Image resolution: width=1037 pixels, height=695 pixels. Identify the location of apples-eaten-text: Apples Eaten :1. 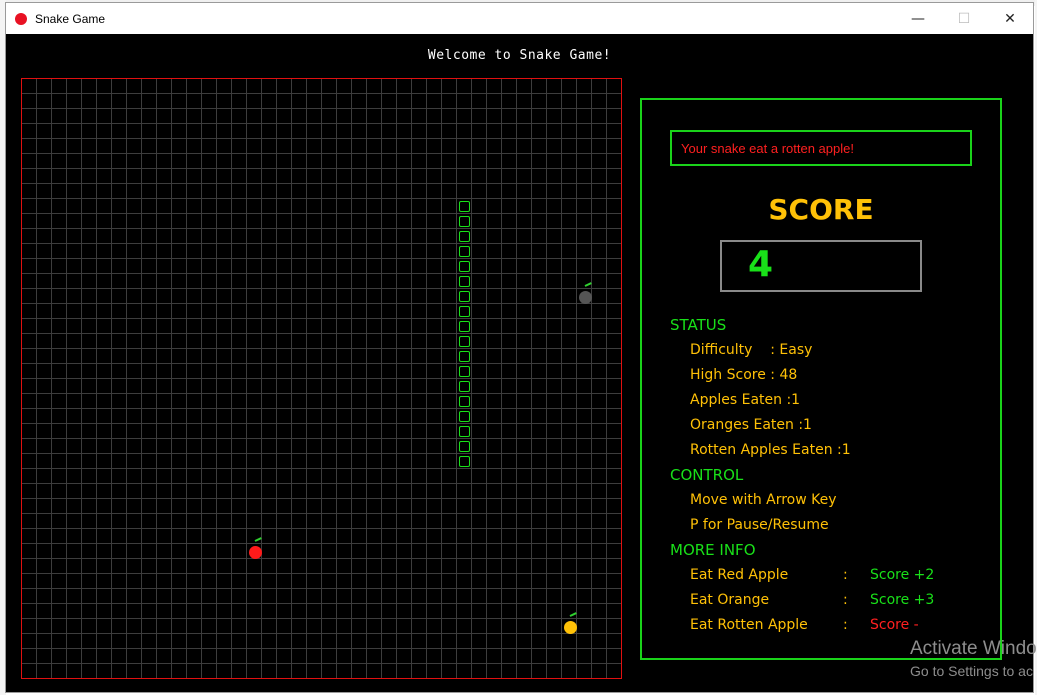
(745, 400).